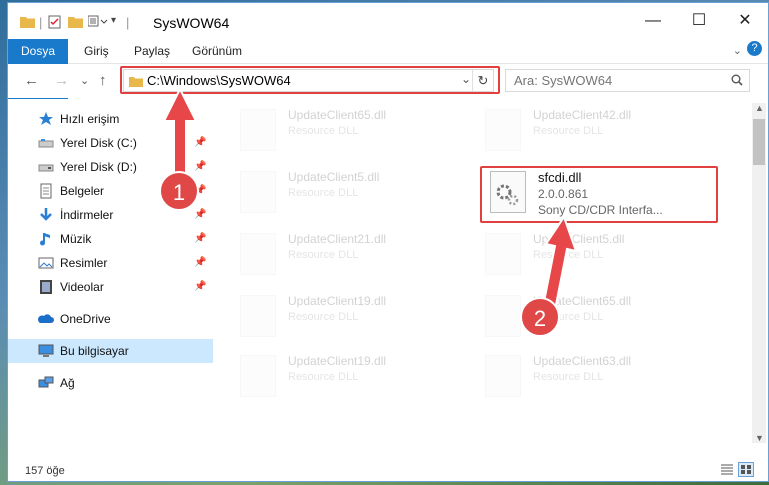  I want to click on sidebar-item-label: Ağ, so click(67, 383).